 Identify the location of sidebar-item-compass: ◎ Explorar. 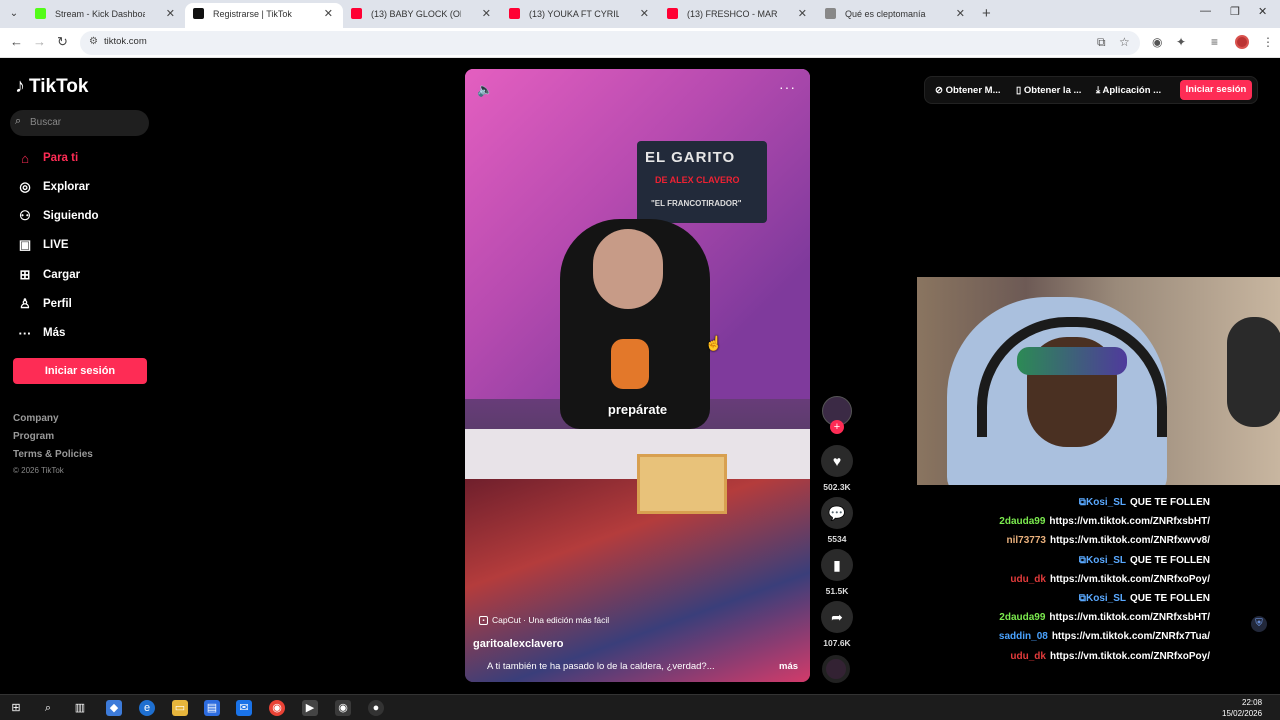
(52, 187).